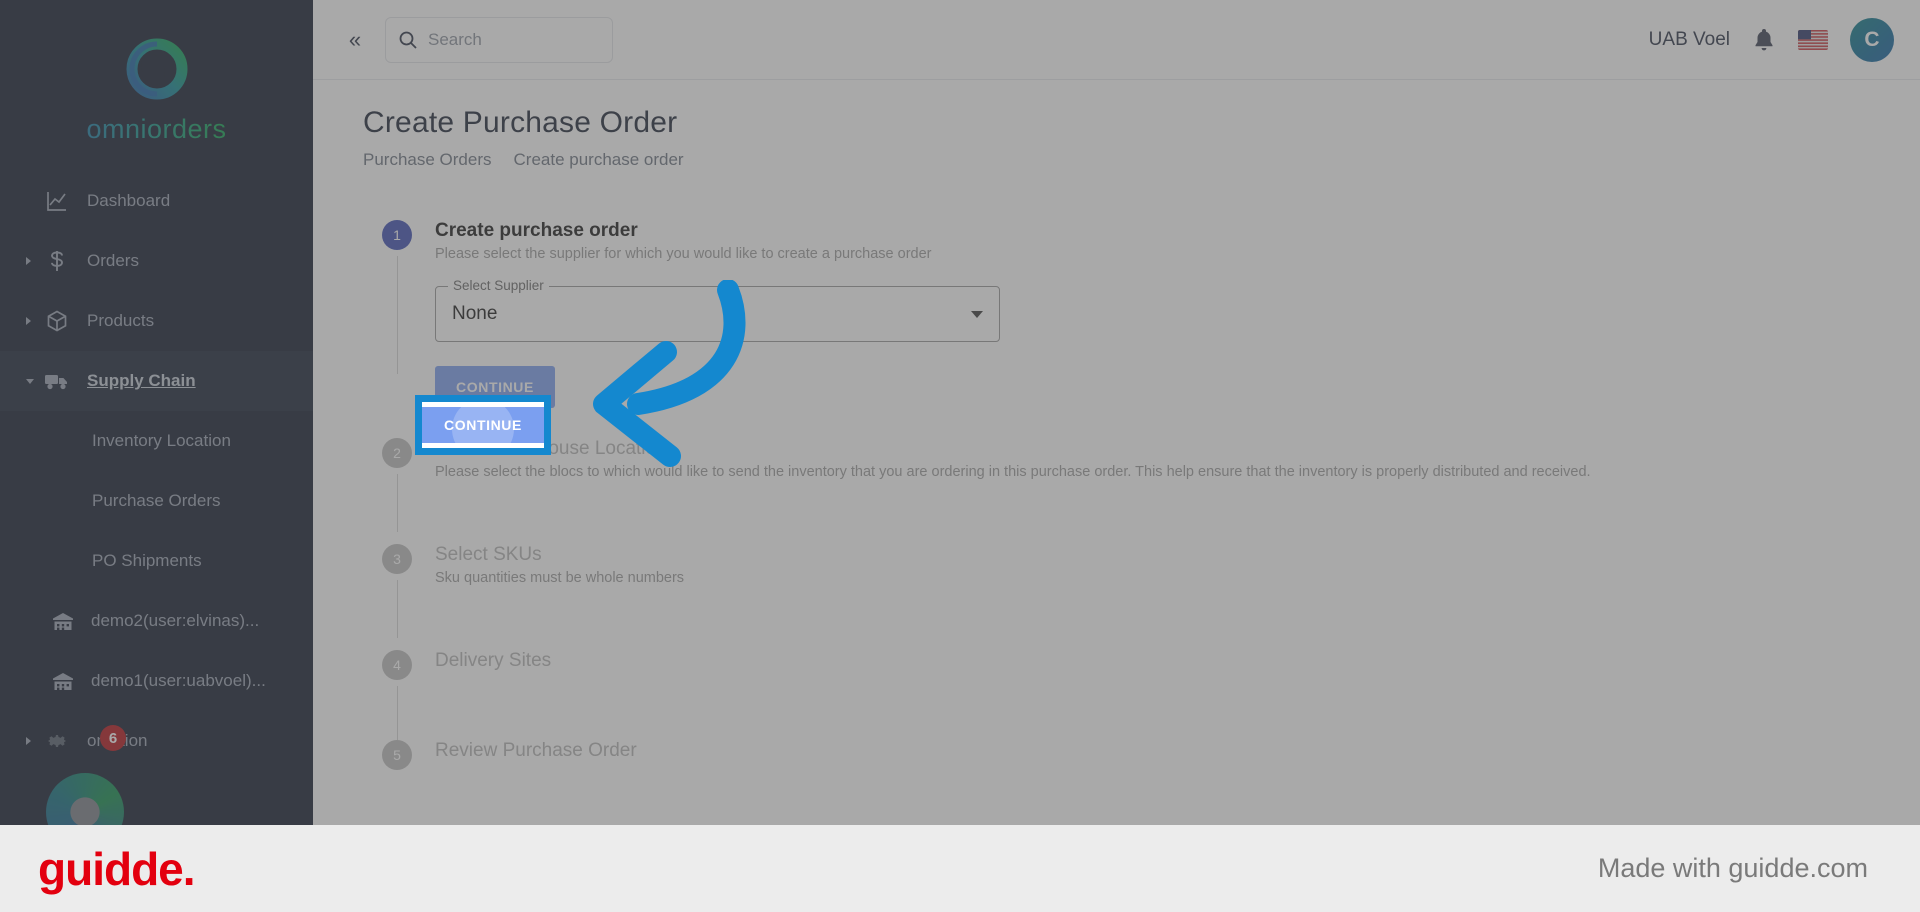 This screenshot has width=1920, height=912. Describe the element at coordinates (475, 313) in the screenshot. I see `supplier-select-value: None` at that location.